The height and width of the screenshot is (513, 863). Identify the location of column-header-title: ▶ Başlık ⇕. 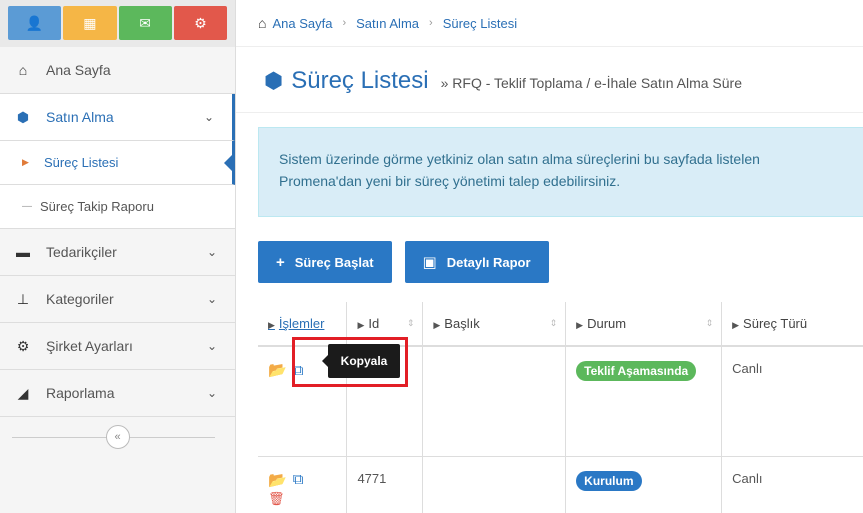
(494, 324).